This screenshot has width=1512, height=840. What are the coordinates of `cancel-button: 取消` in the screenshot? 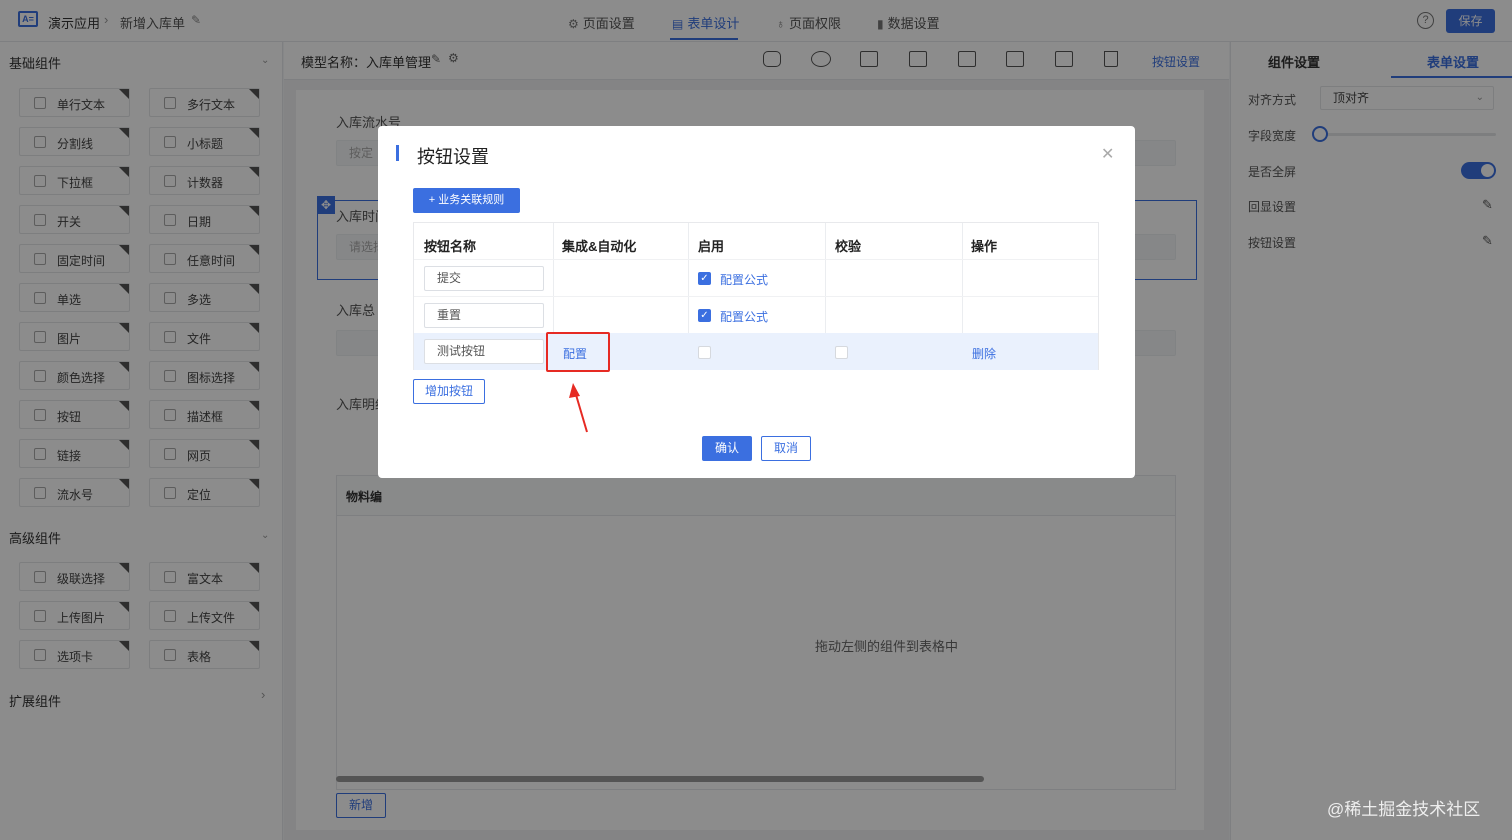 It's located at (786, 448).